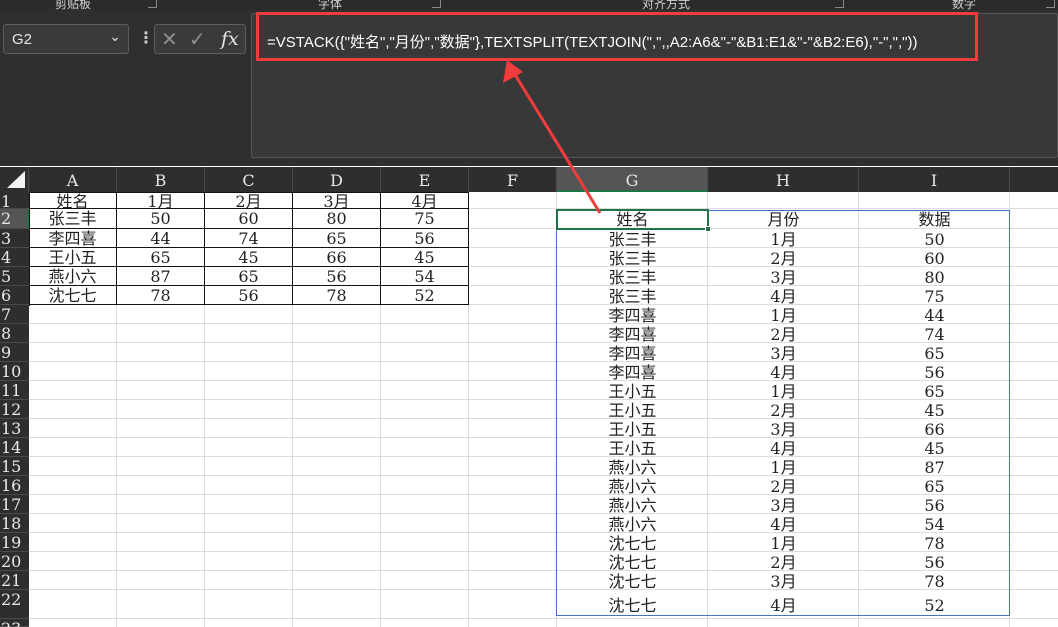 The image size is (1058, 627). Describe the element at coordinates (249, 238) in the screenshot. I see `table-cell: 74` at that location.